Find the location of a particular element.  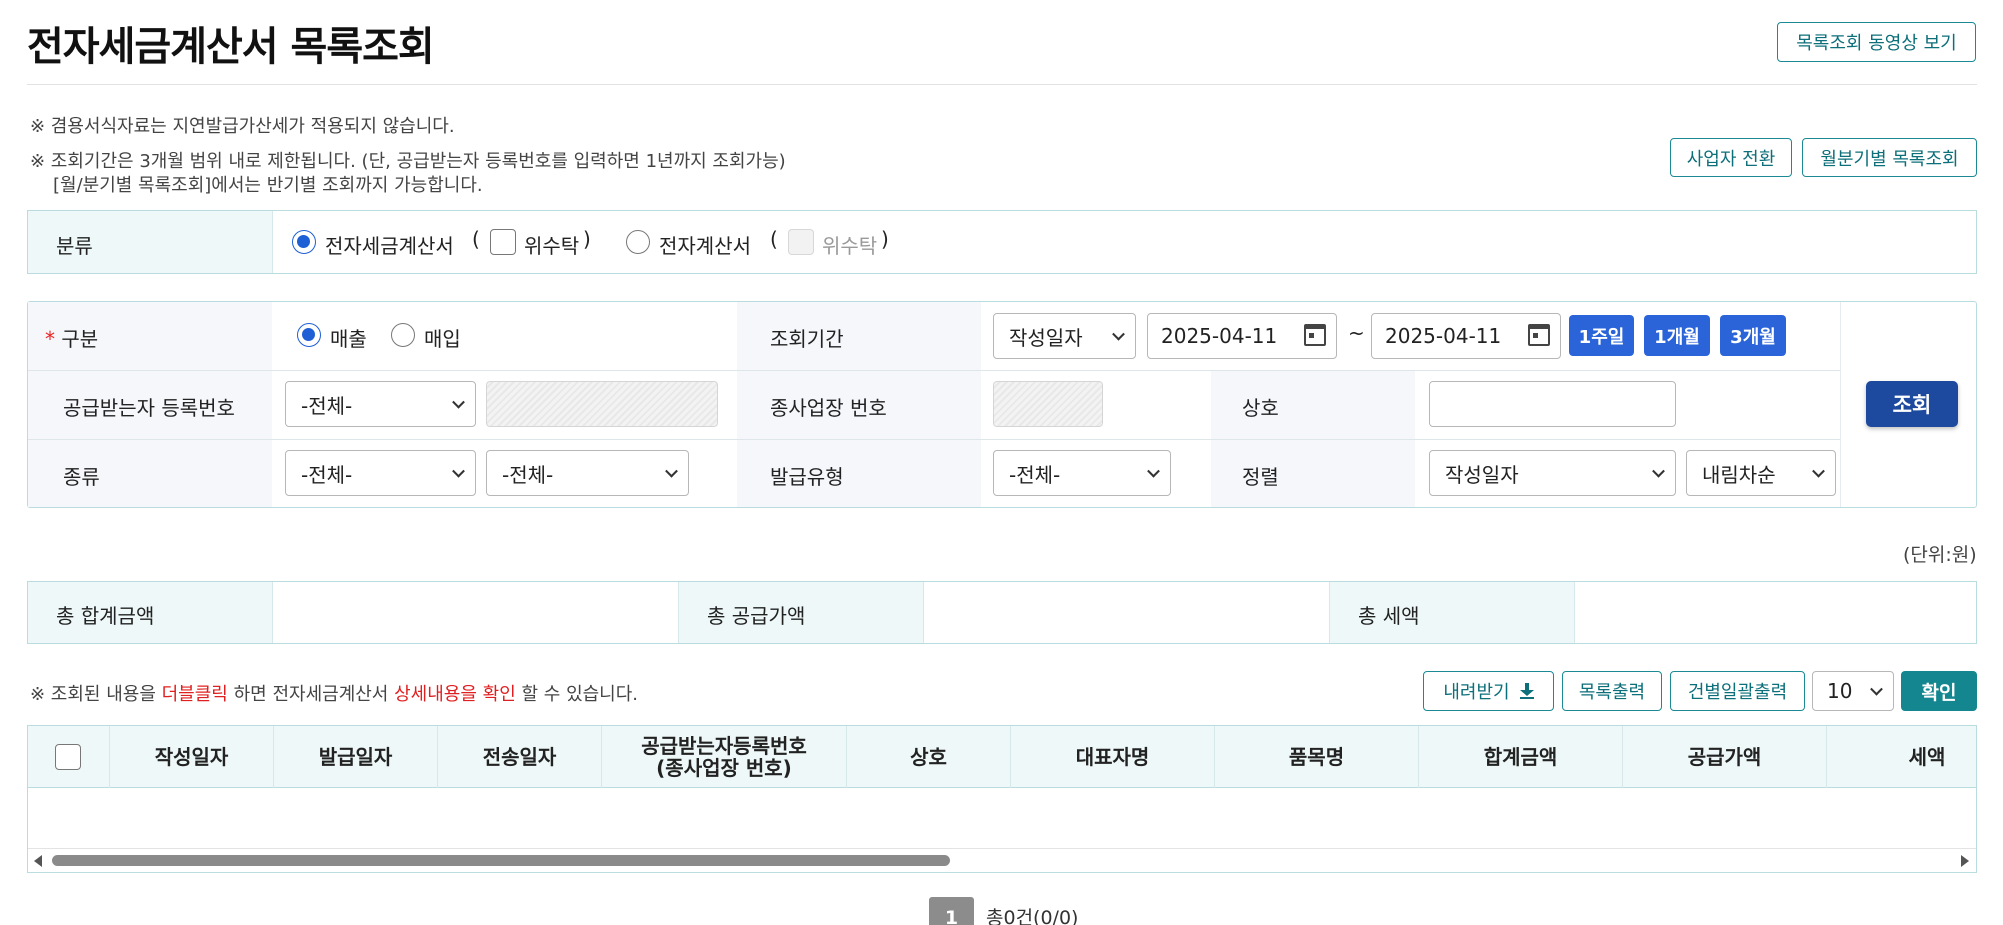

branch-number-label: 종사업장 번호 is located at coordinates (828, 408).